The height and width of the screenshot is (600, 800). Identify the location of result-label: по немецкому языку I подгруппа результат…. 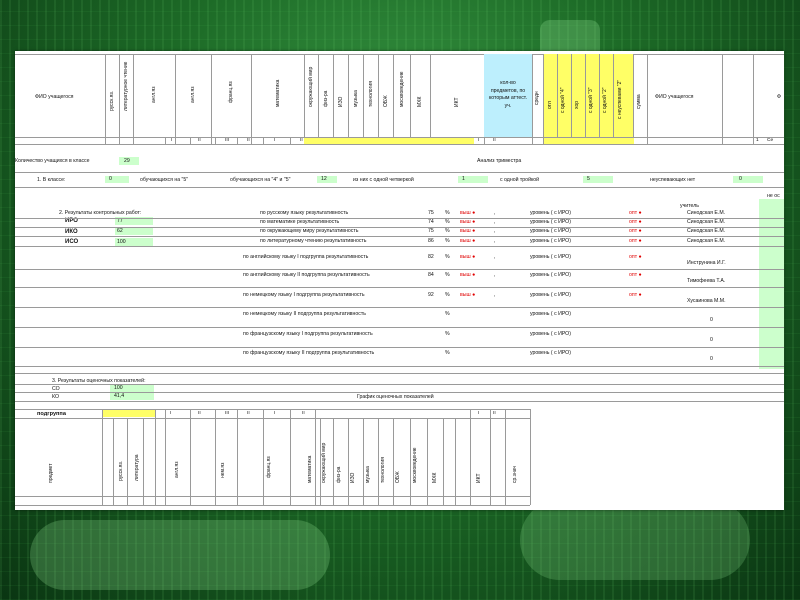
(304, 295).